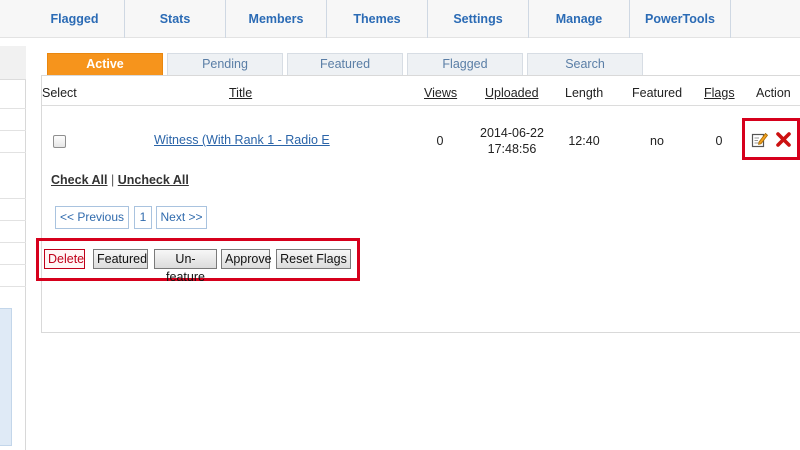 Image resolution: width=800 pixels, height=450 pixels. Describe the element at coordinates (240, 93) in the screenshot. I see `column-header-title: Title` at that location.